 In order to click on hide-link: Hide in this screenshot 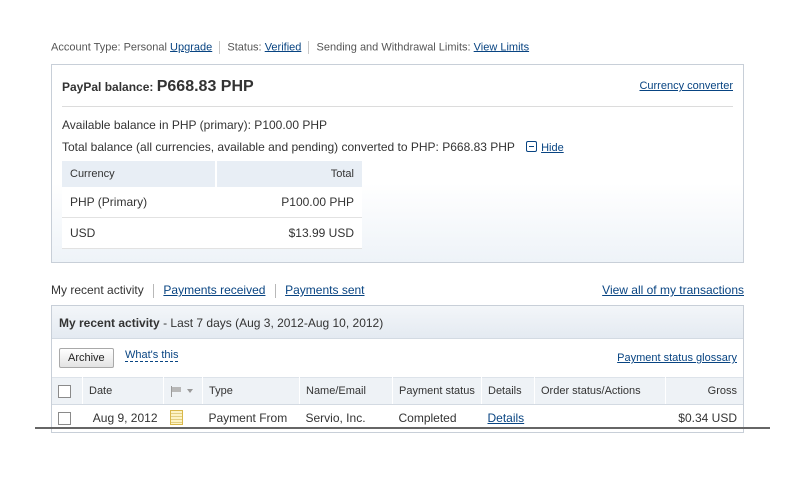, I will do `click(552, 148)`.